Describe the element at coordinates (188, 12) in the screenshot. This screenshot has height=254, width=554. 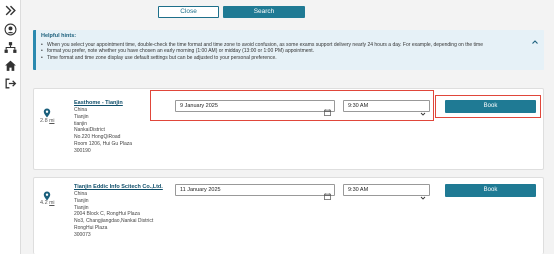
I see `close-button: Close` at that location.